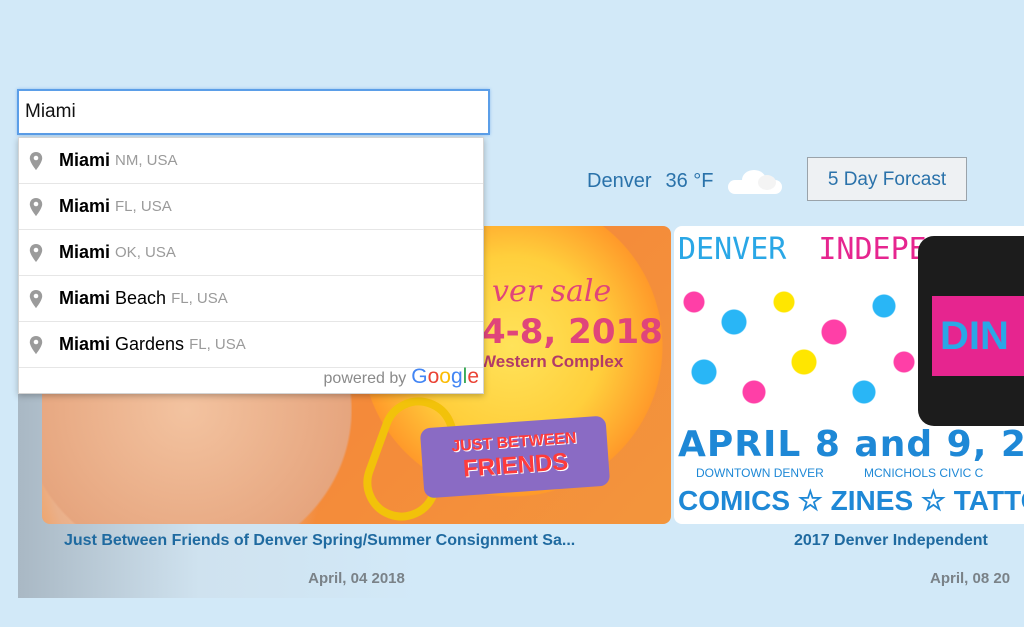  What do you see at coordinates (145, 252) in the screenshot?
I see `suggestion-secondary: OK, USA` at bounding box center [145, 252].